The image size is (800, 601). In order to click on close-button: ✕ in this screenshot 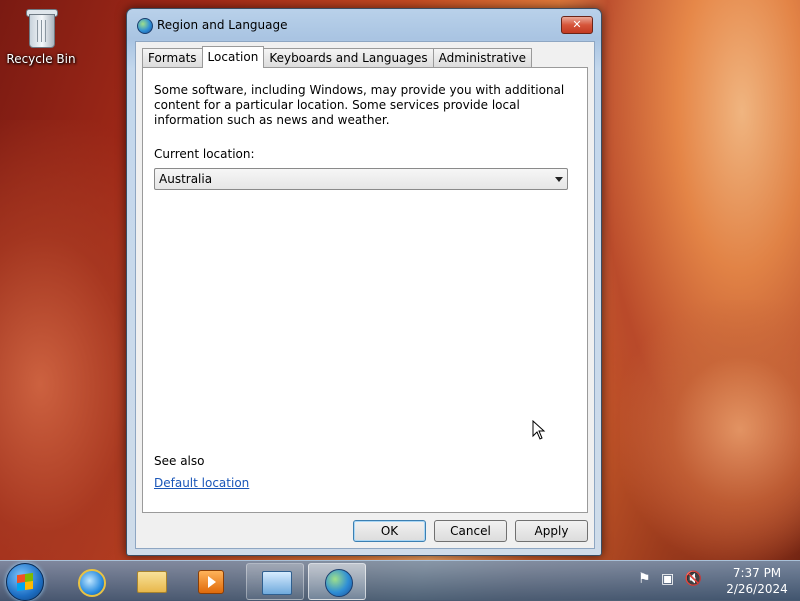, I will do `click(577, 25)`.